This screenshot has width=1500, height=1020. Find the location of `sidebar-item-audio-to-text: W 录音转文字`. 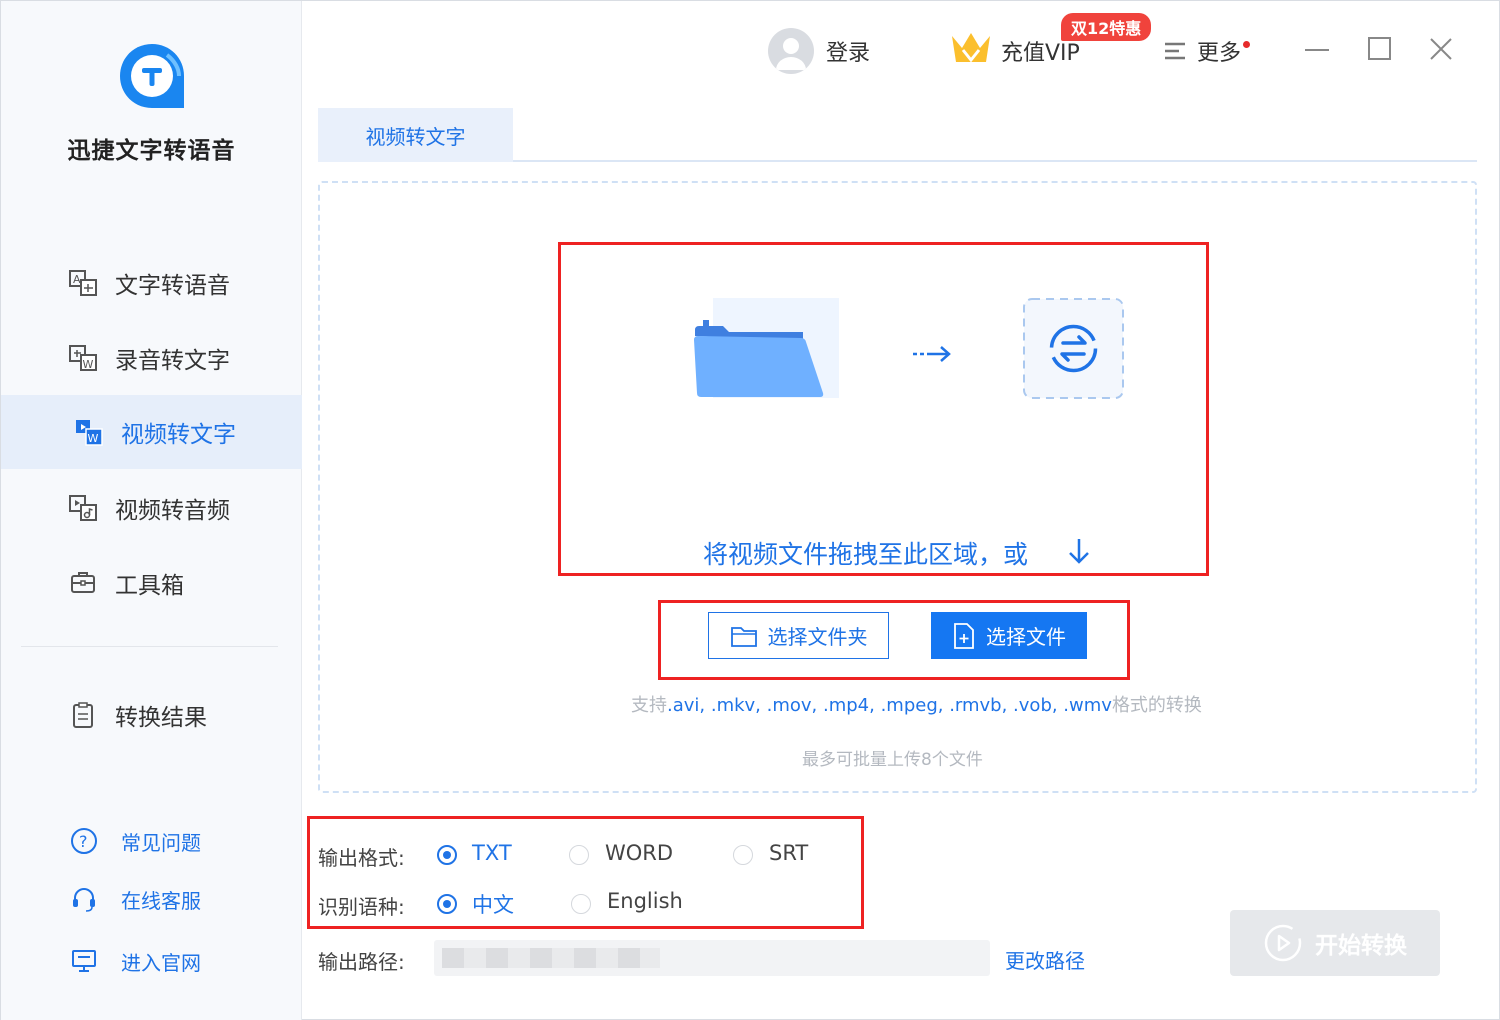

sidebar-item-audio-to-text: W 录音转文字 is located at coordinates (151, 358).